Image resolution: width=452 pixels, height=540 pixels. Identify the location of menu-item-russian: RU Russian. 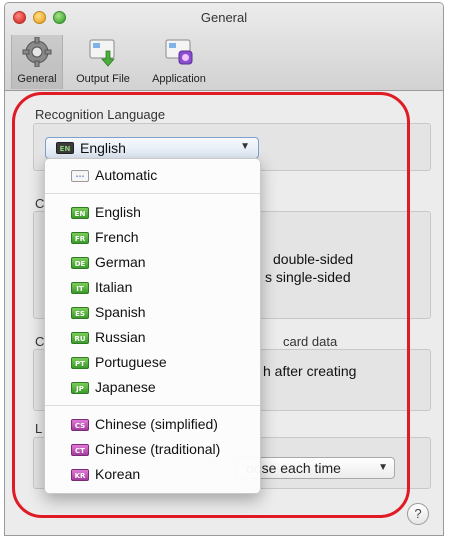
(152, 337).